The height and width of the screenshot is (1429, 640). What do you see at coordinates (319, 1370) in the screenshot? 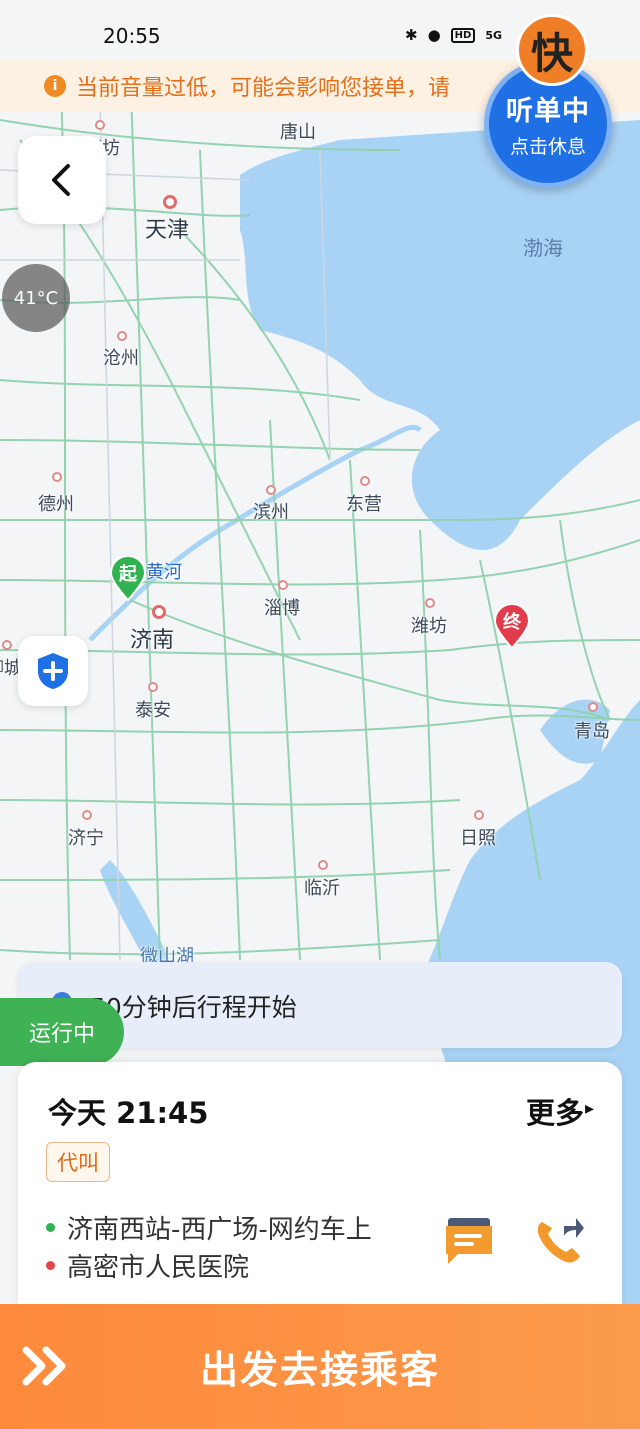
I see `action-label: 出发去接乘客` at bounding box center [319, 1370].